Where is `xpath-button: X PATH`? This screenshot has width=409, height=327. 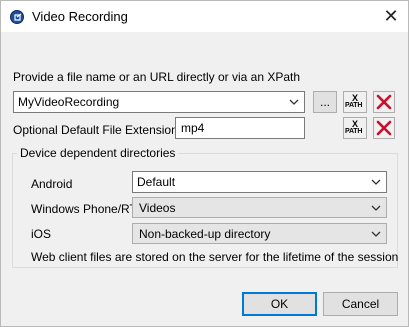
xpath-button: X PATH is located at coordinates (355, 102).